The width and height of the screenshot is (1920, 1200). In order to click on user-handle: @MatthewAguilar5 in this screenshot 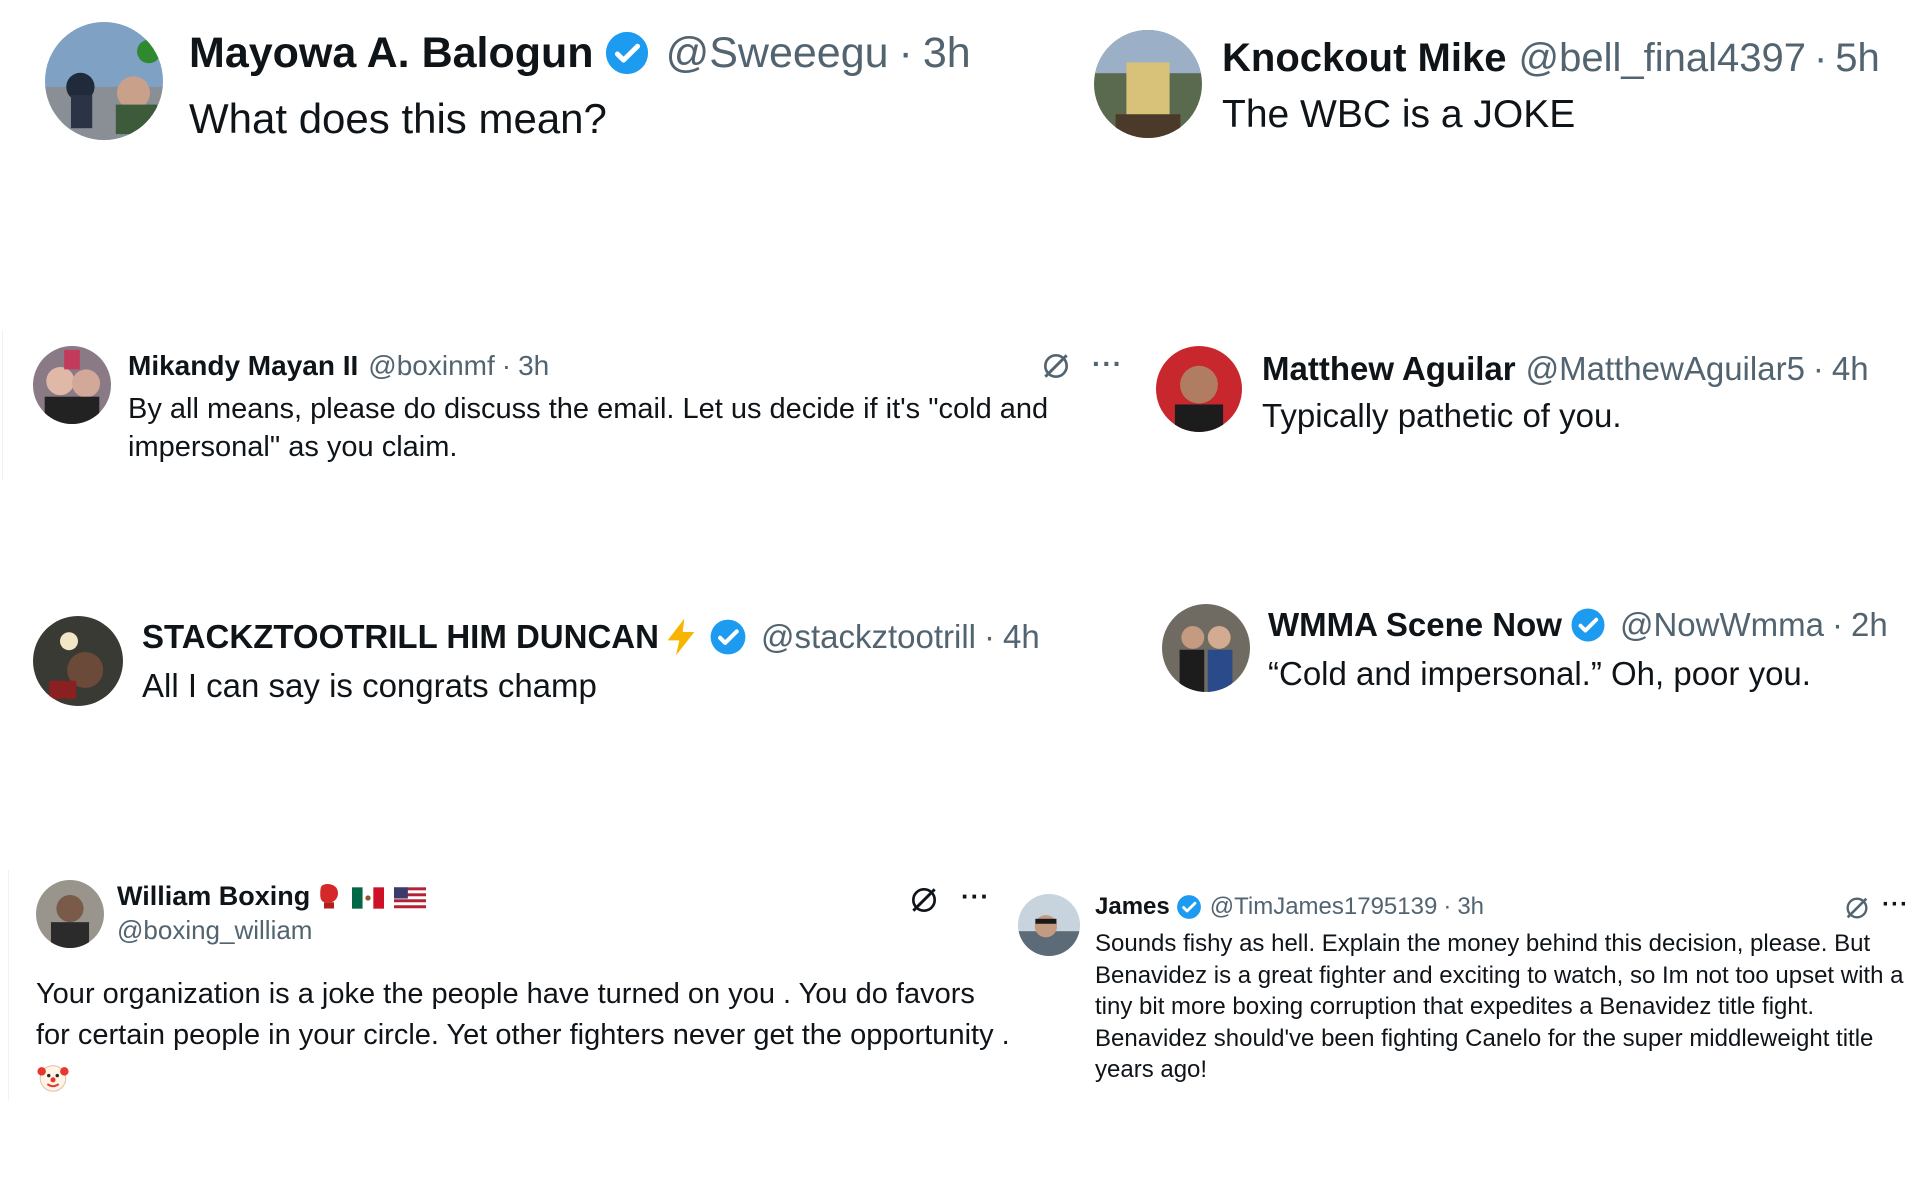, I will do `click(1665, 369)`.